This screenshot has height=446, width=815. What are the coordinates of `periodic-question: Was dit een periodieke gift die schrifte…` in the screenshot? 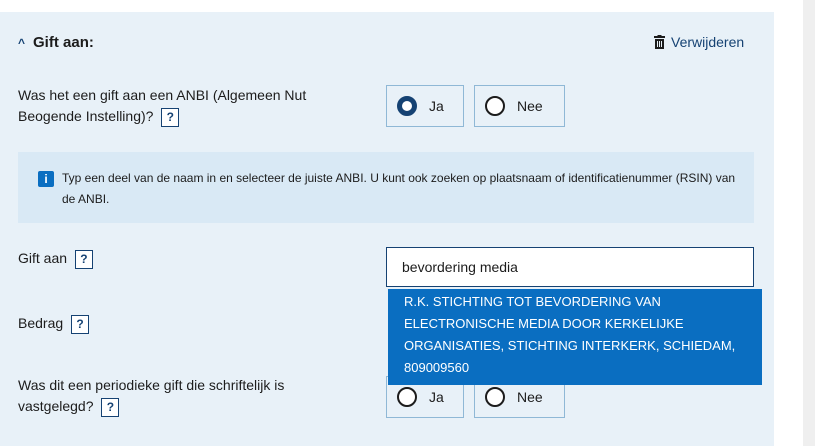 It's located at (178, 396).